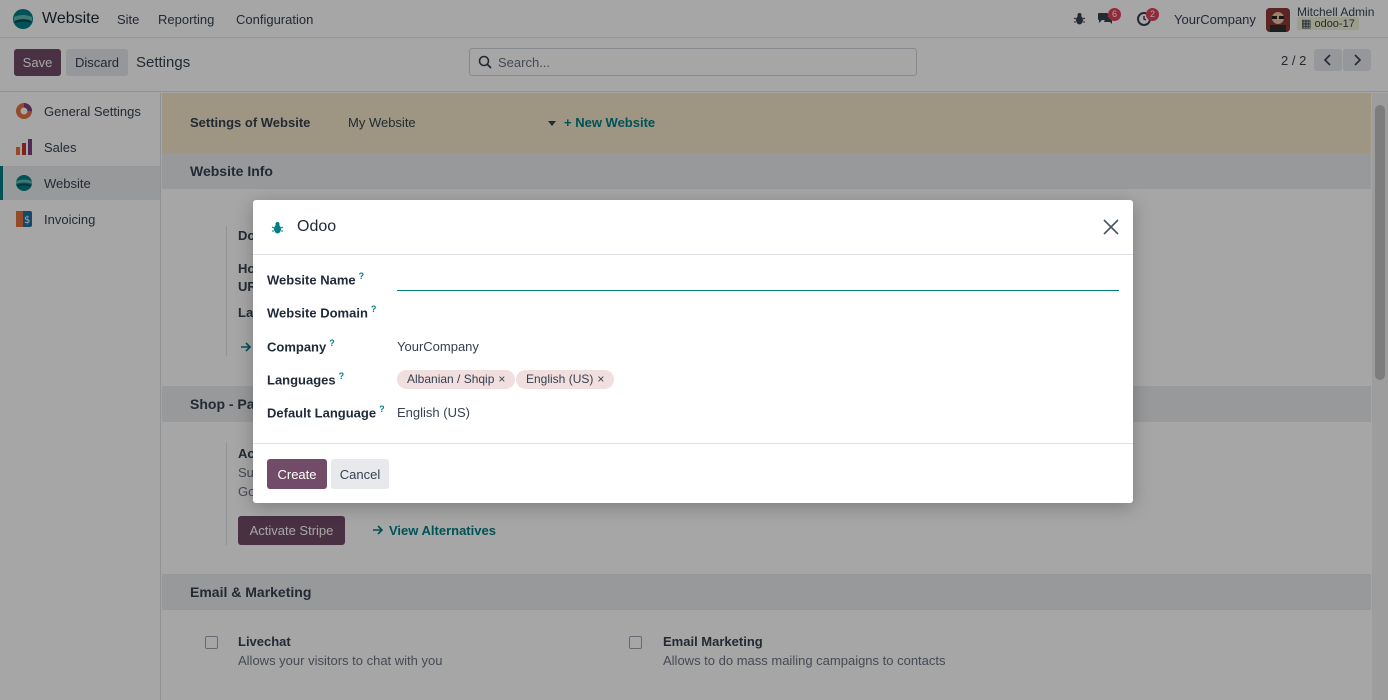 The image size is (1388, 700). What do you see at coordinates (317, 313) in the screenshot?
I see `field-label-text: Website Domain` at bounding box center [317, 313].